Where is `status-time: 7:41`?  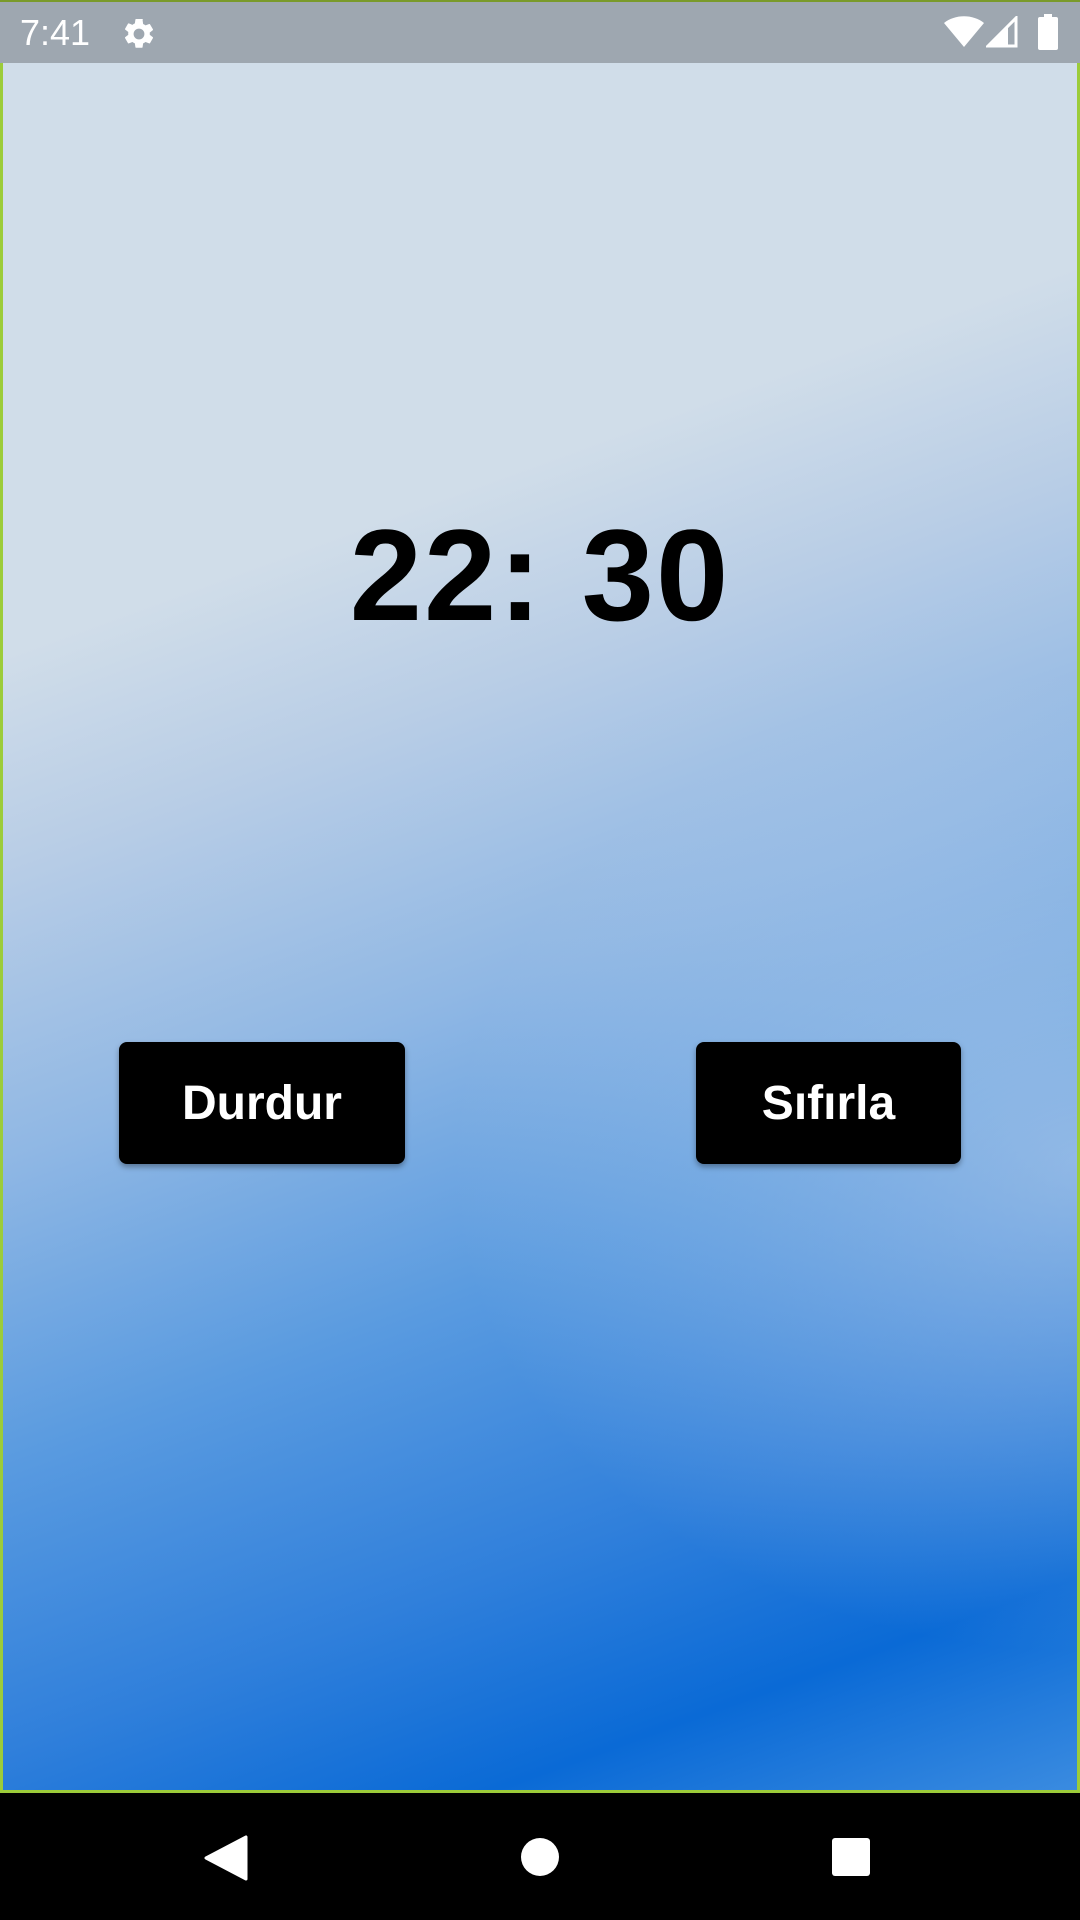
status-time: 7:41 is located at coordinates (55, 32).